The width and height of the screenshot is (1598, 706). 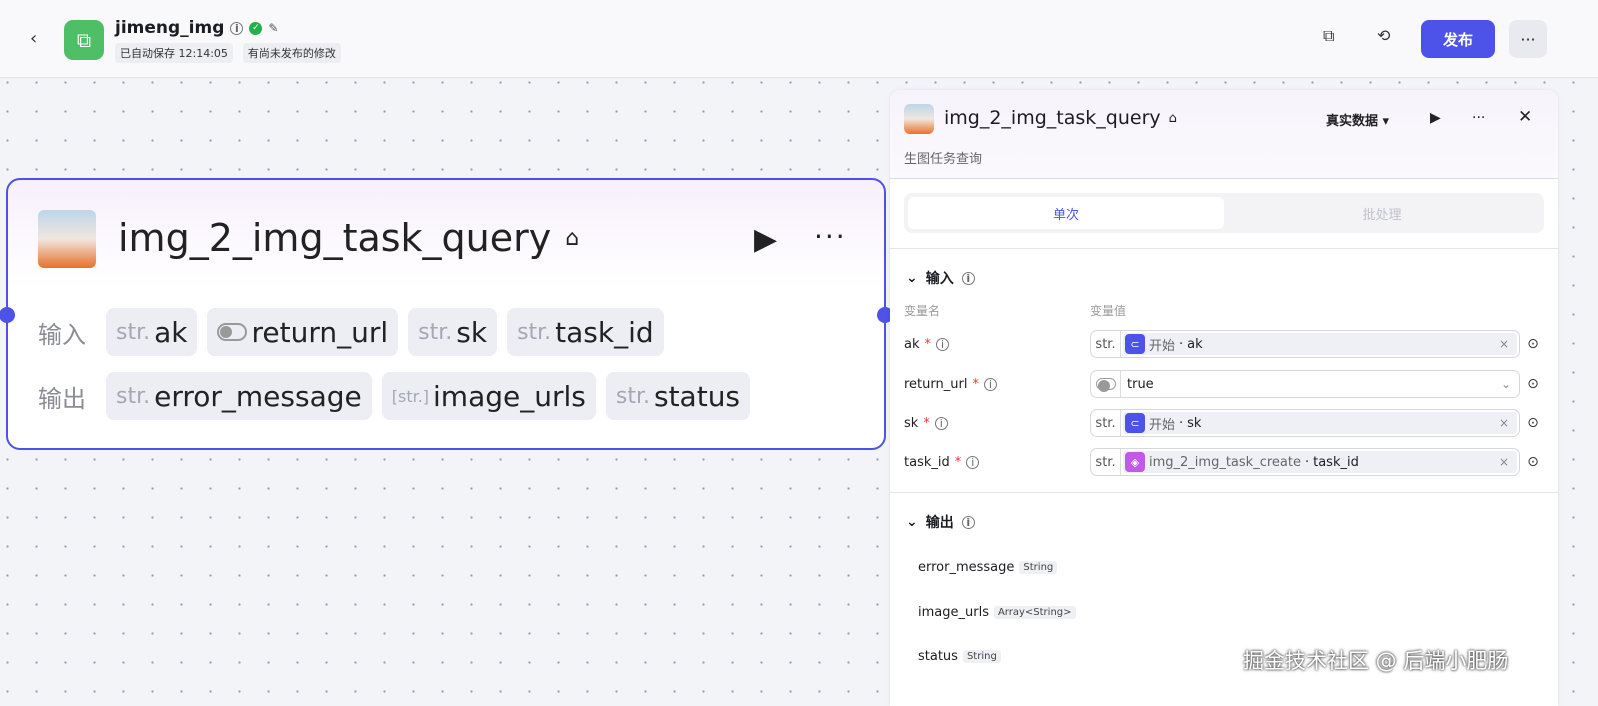 I want to click on node-title: img_2_img_task_query, so click(x=335, y=238).